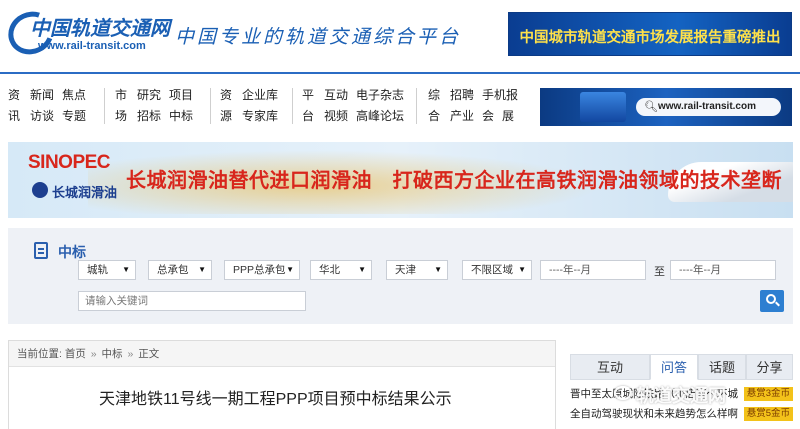 This screenshot has height=429, width=800. Describe the element at coordinates (769, 367) in the screenshot. I see `tab-share: 分享` at that location.